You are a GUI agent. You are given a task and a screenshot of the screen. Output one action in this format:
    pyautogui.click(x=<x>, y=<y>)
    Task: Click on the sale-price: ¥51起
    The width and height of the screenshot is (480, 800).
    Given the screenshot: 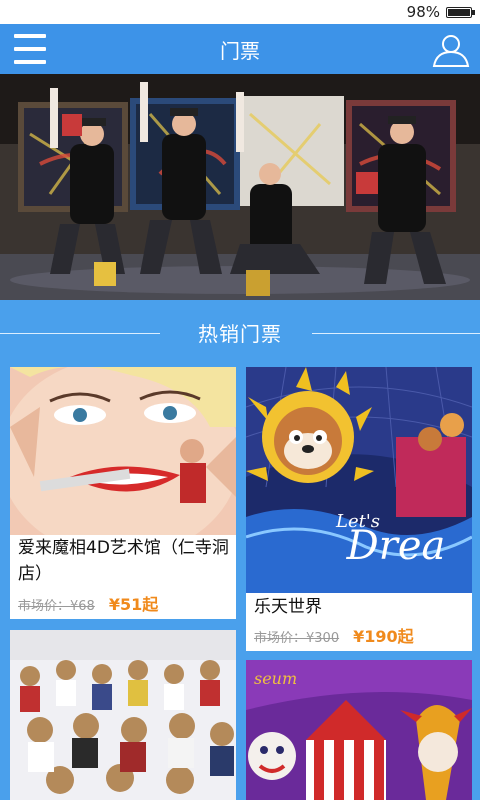 What is the action you would take?
    pyautogui.click(x=133, y=604)
    